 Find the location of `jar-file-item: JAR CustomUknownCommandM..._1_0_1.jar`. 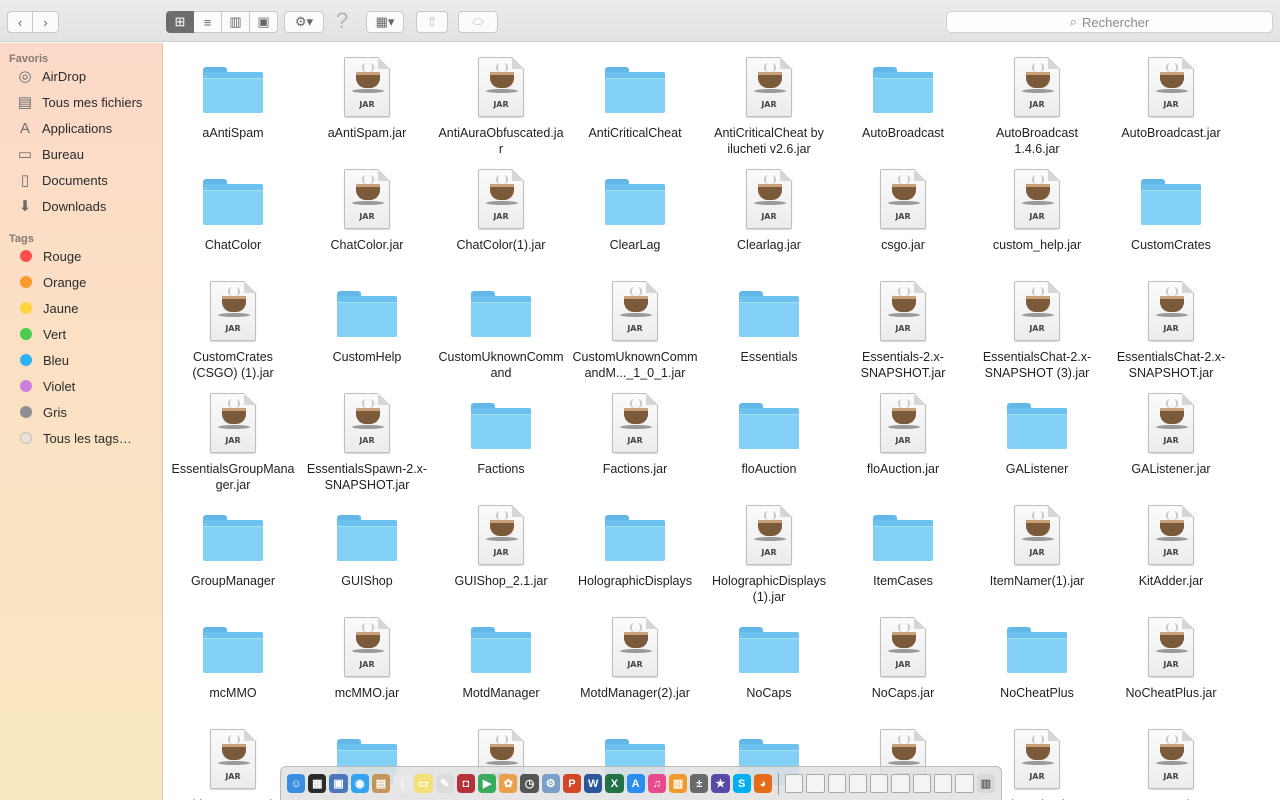

jar-file-item: JAR CustomUknownCommandM..._1_0_1.jar is located at coordinates (635, 329).